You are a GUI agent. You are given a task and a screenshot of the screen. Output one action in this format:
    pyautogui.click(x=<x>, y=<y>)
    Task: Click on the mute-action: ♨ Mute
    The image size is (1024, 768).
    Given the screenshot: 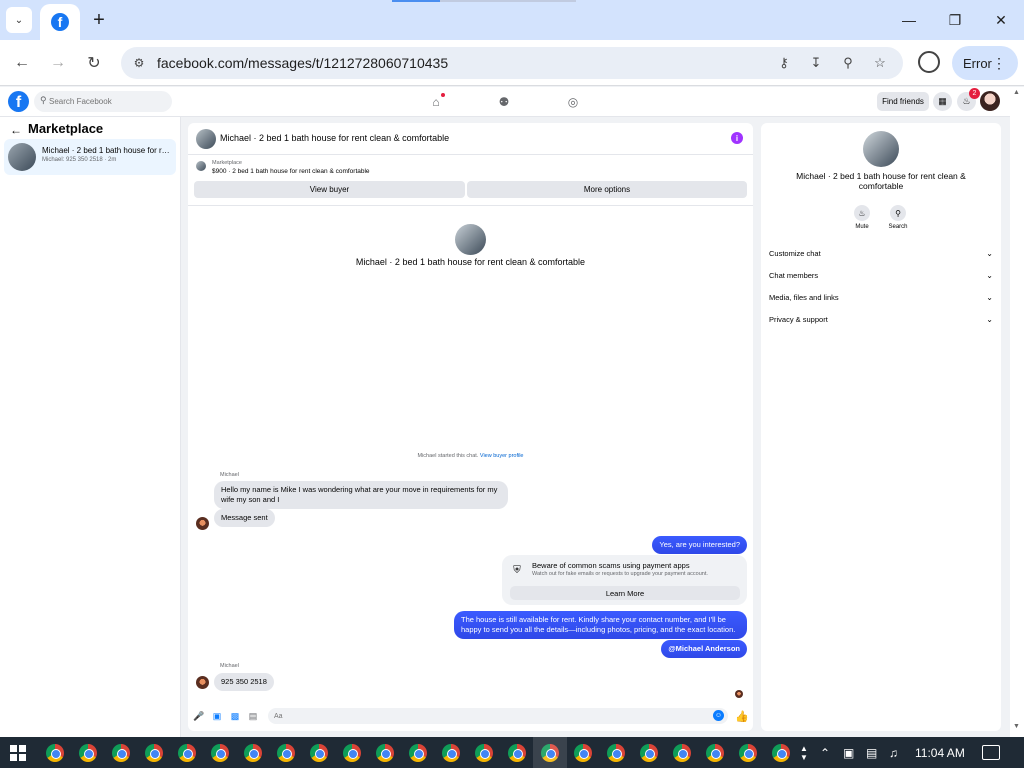 What is the action you would take?
    pyautogui.click(x=862, y=217)
    